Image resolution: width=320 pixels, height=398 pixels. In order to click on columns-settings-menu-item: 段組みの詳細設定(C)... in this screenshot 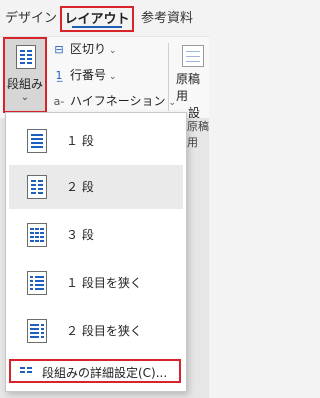, I will do `click(95, 371)`.